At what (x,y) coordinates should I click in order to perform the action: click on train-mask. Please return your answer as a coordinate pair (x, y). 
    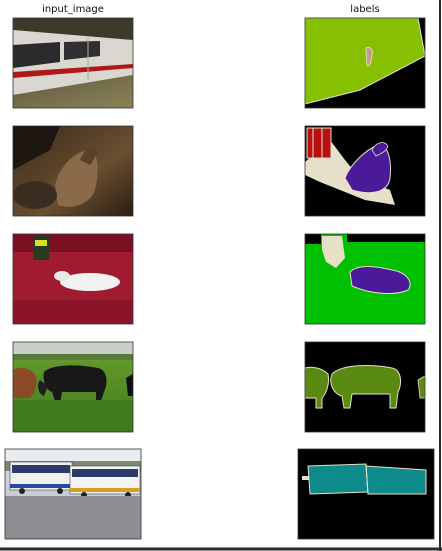
    Looking at the image, I should click on (365, 63).